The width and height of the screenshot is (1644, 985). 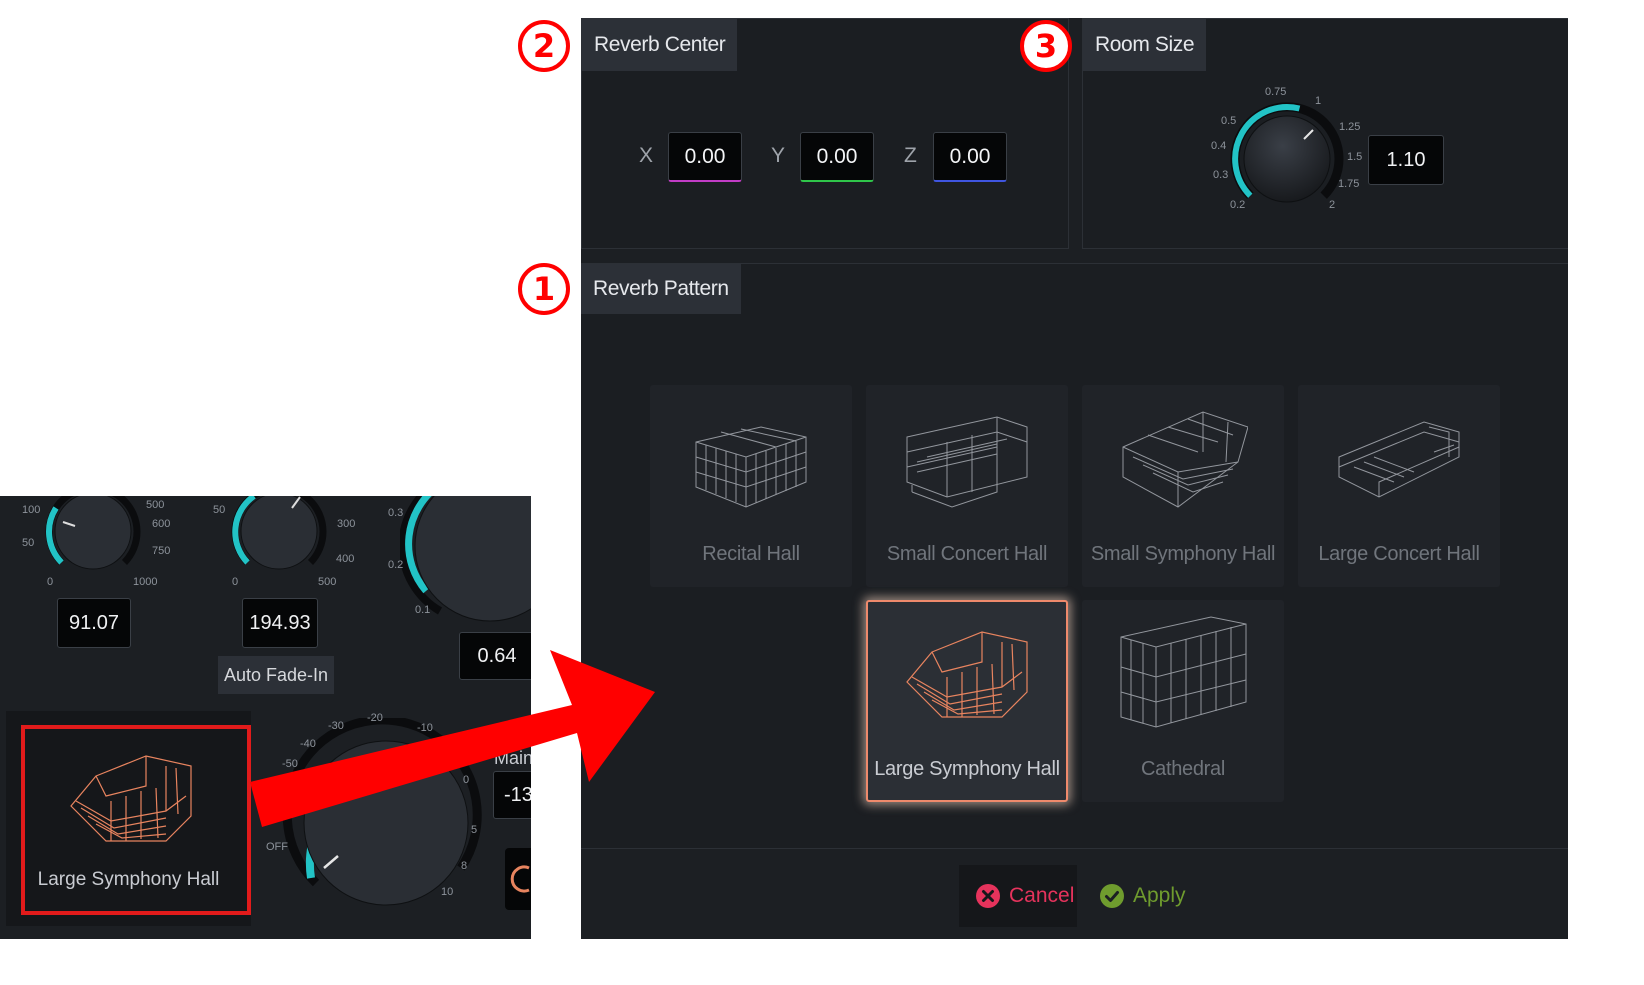 I want to click on main-knob-tick-10: 10, so click(x=447, y=892).